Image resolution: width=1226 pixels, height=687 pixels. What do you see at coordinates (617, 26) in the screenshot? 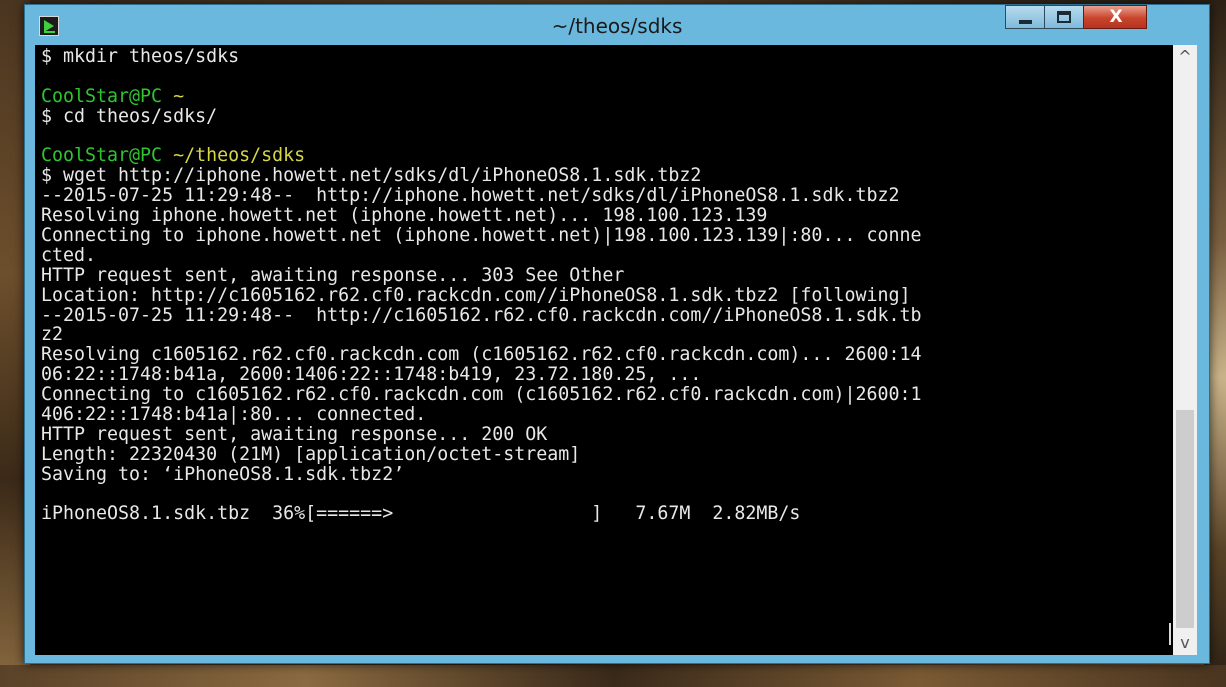
I see `title-bar: ~/theos/sdks X` at bounding box center [617, 26].